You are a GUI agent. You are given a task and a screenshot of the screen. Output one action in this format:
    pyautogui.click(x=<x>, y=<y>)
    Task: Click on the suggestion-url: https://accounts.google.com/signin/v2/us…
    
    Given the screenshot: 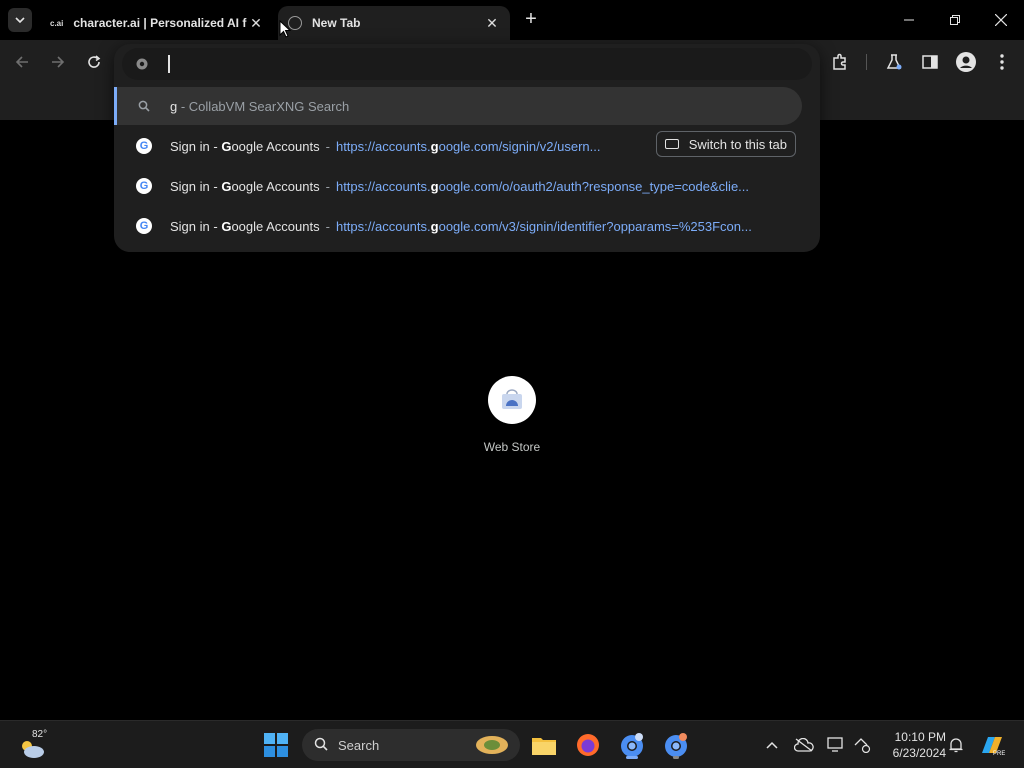 What is the action you would take?
    pyautogui.click(x=468, y=146)
    